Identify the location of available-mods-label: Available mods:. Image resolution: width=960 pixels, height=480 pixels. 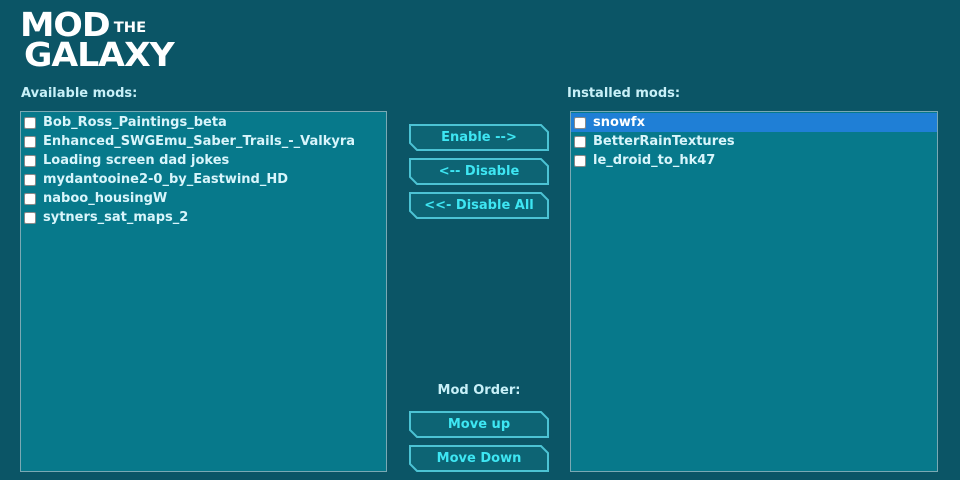
(79, 93).